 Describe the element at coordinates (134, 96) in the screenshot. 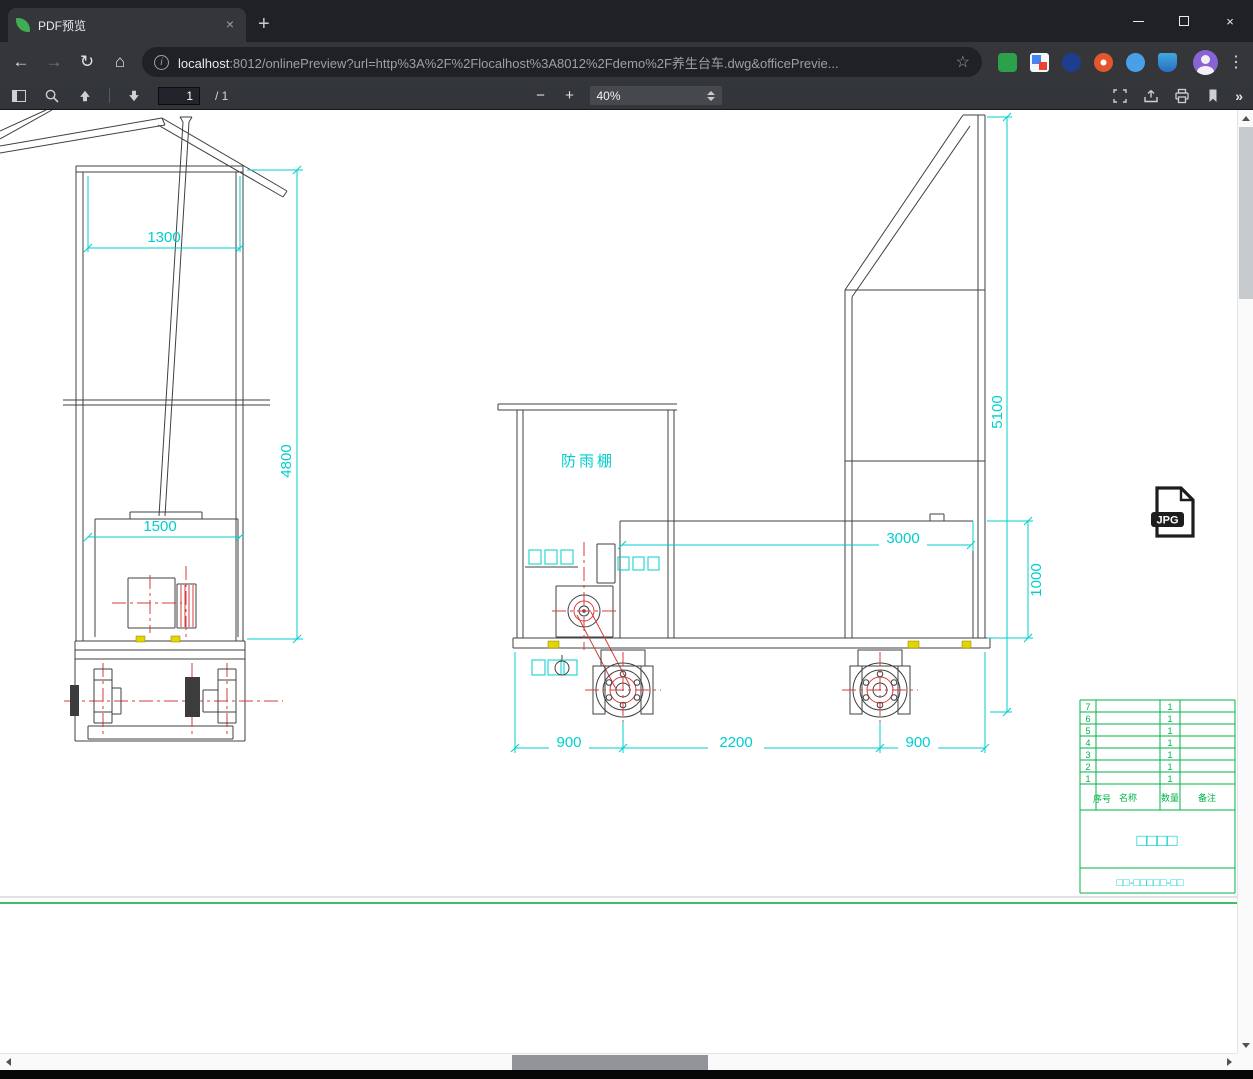

I see `page-down-button` at that location.